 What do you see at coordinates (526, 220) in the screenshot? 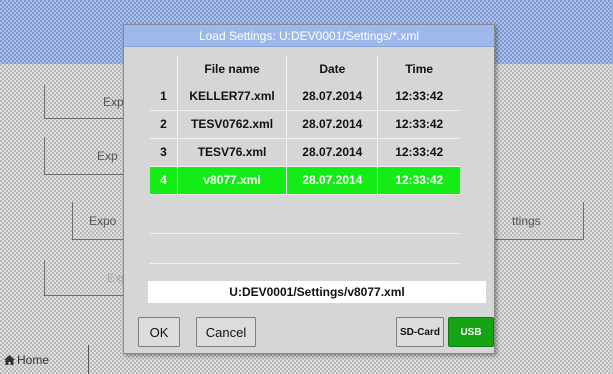
I see `bg-settings-label: ttings` at bounding box center [526, 220].